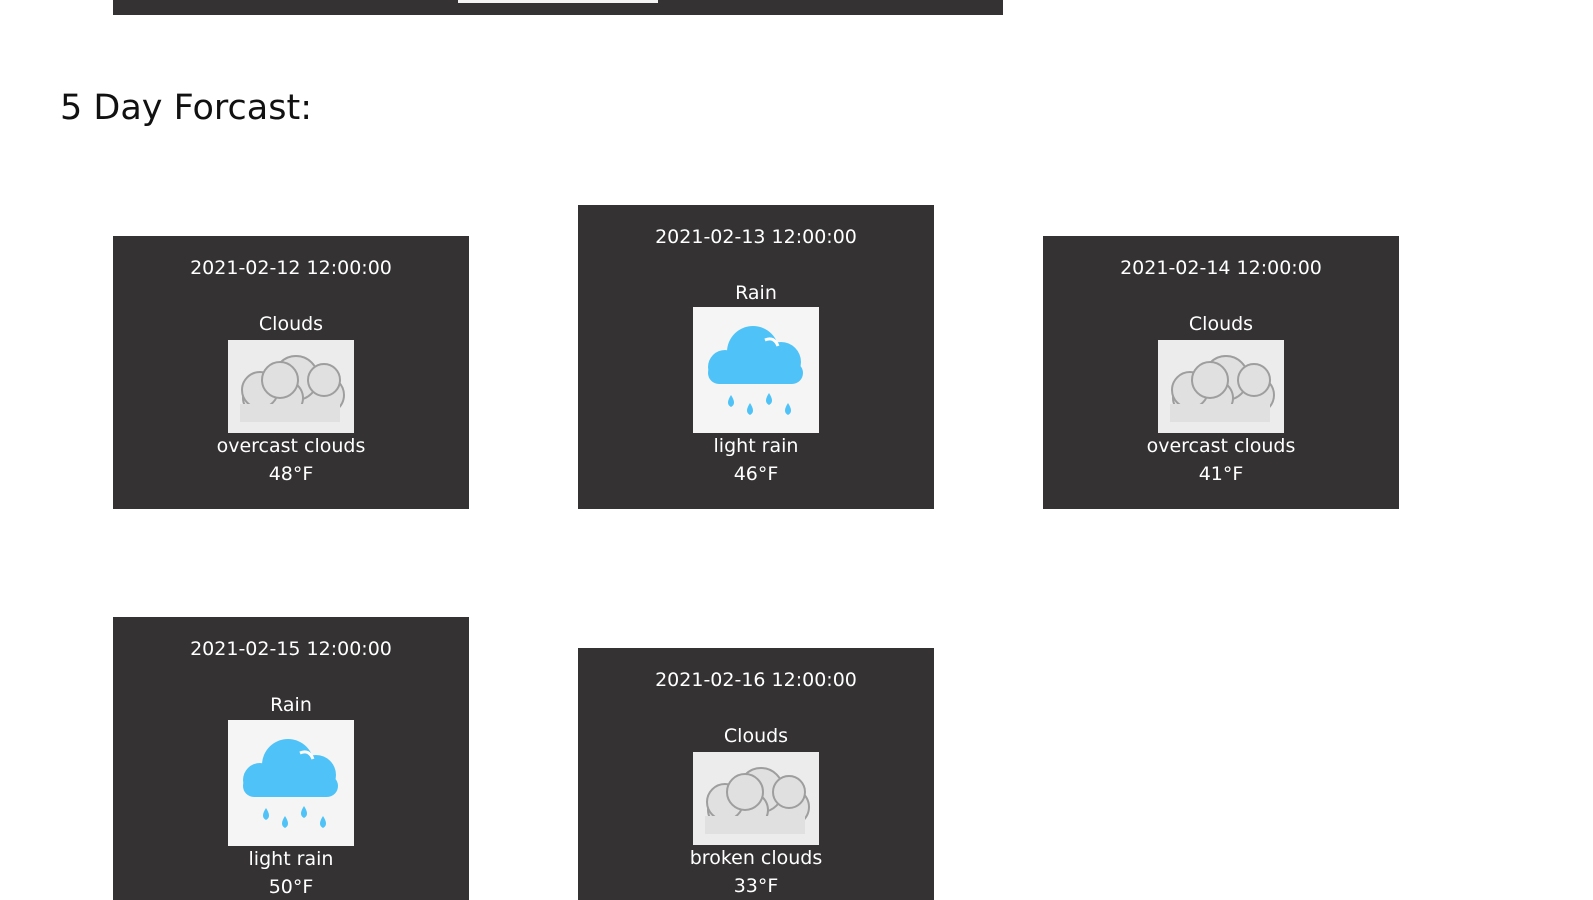 The height and width of the screenshot is (900, 1593). I want to click on forecast-date: 2021-02-14 12:00:00, so click(1221, 268).